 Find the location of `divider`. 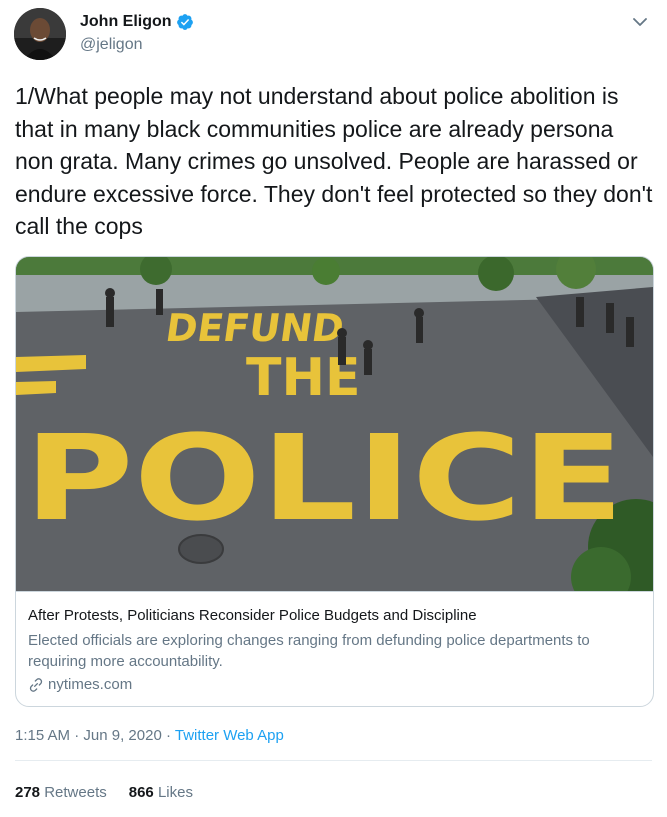

divider is located at coordinates (333, 760).